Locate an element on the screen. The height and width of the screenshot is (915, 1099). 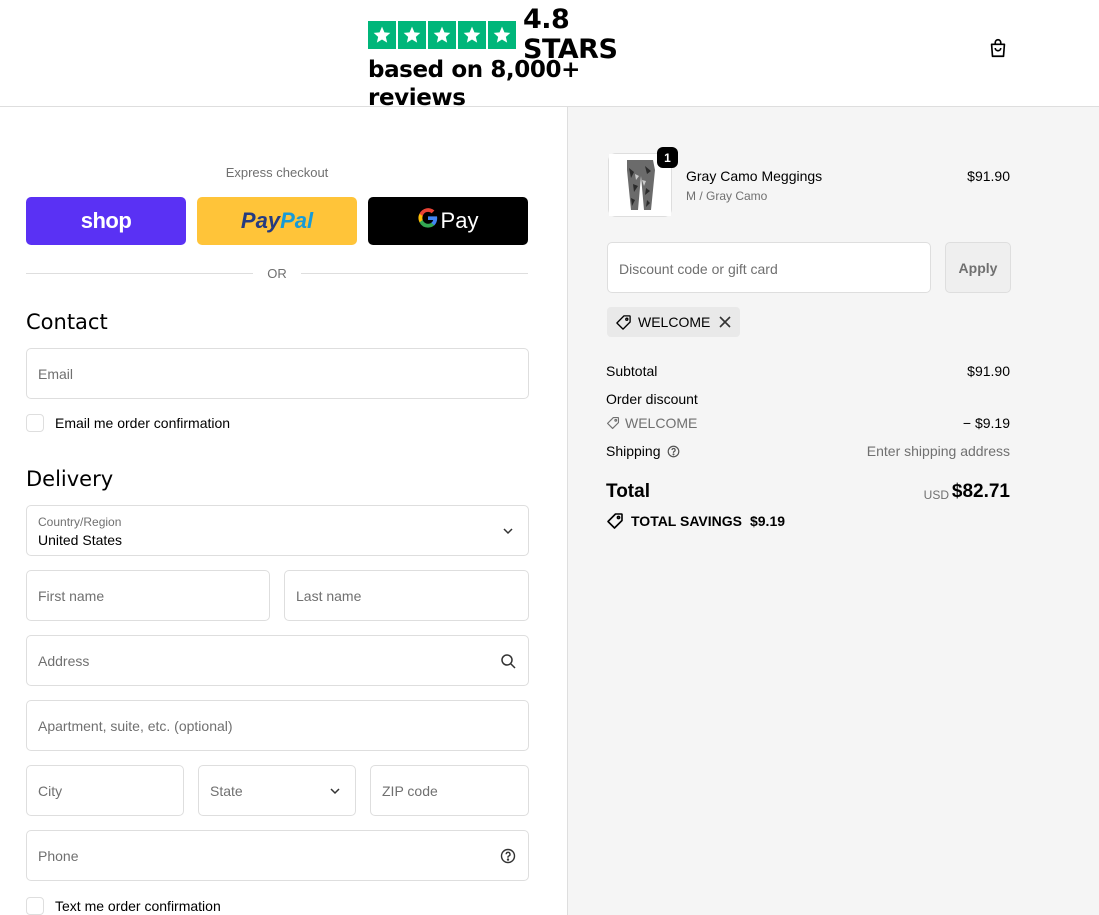
applied-code: WELCOME is located at coordinates (674, 322).